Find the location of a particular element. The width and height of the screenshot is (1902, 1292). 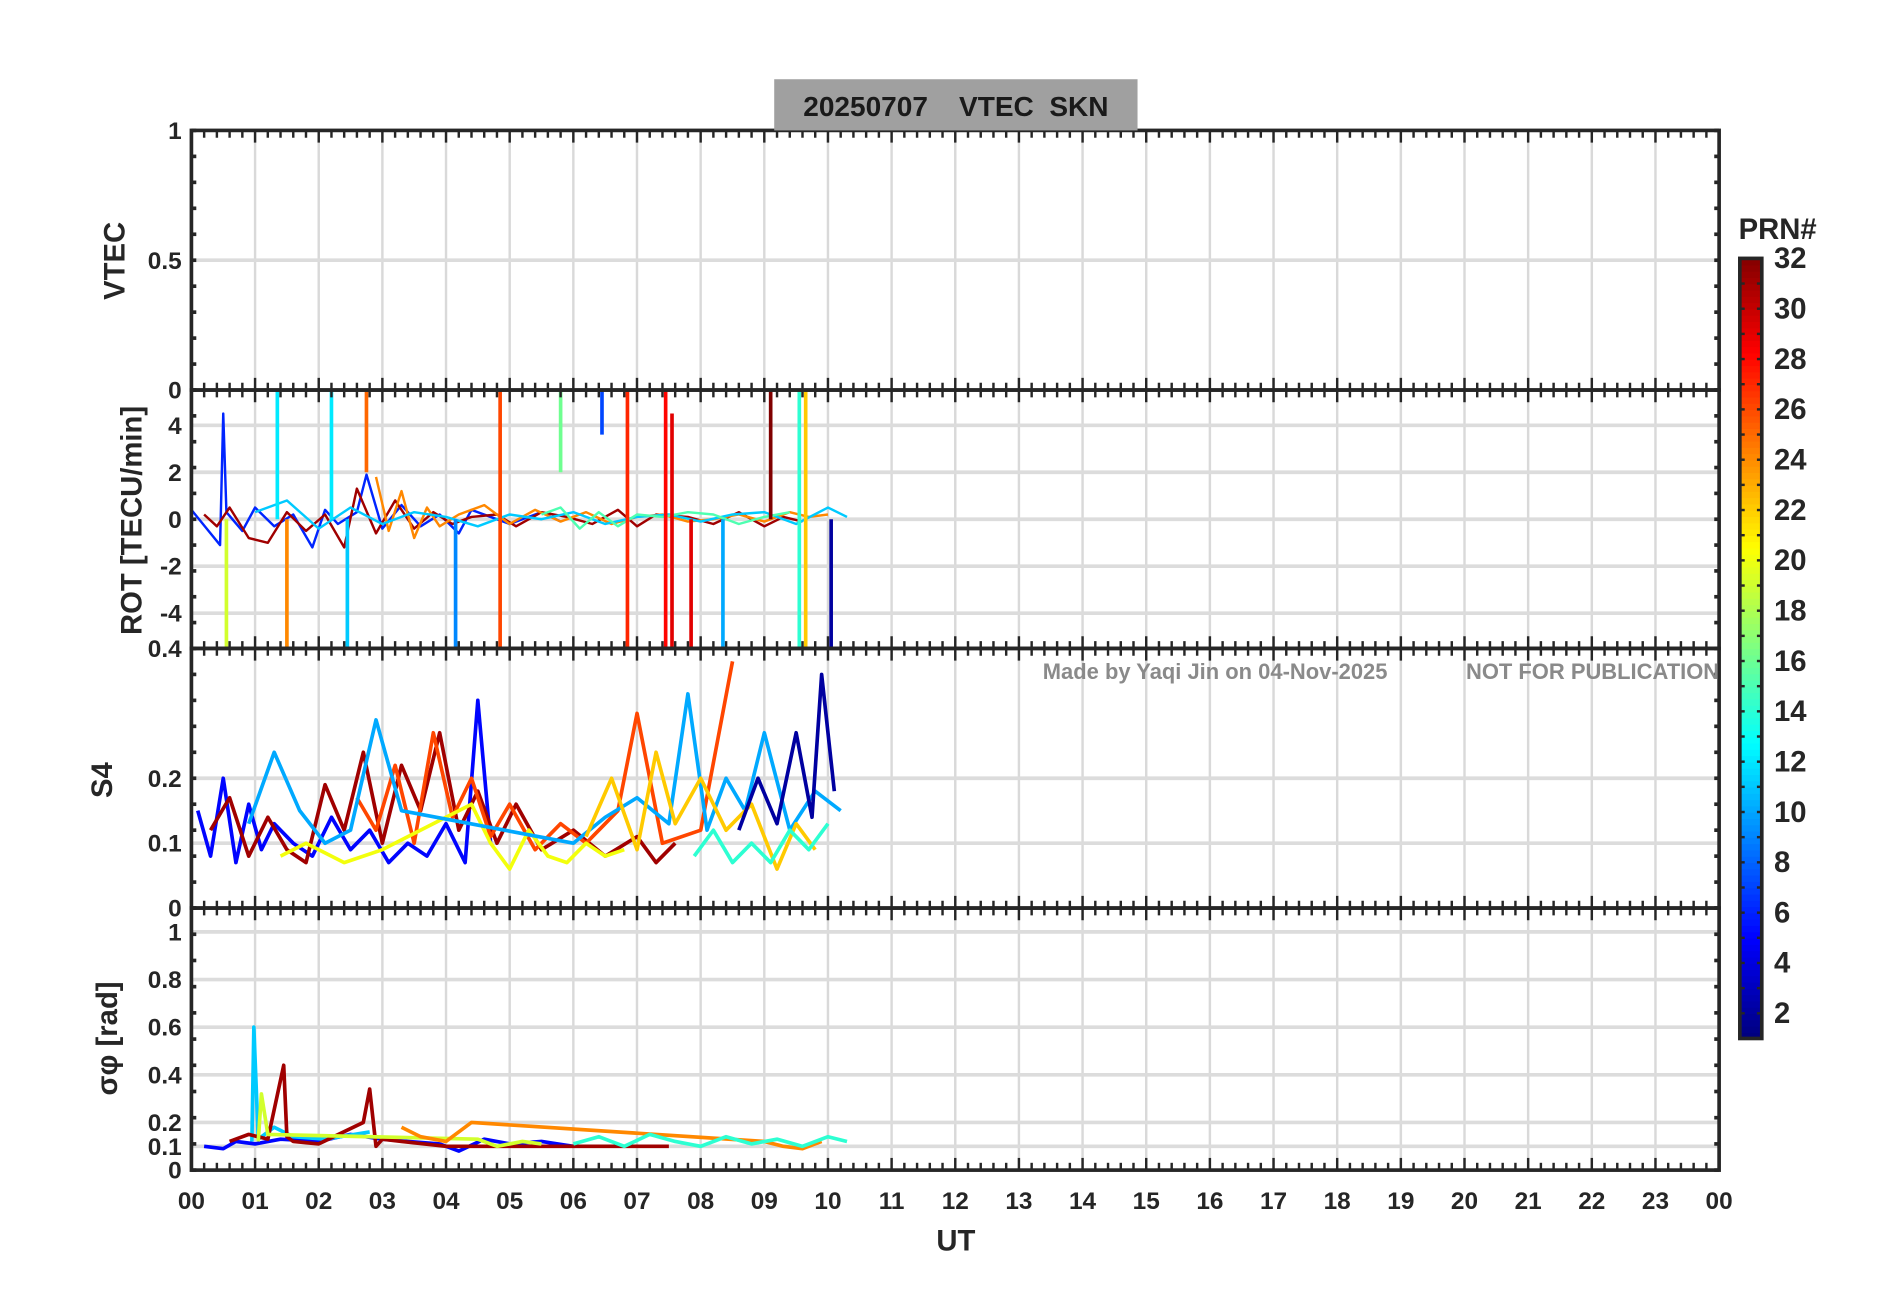

x-tick-label: 18 is located at coordinates (1337, 1201).